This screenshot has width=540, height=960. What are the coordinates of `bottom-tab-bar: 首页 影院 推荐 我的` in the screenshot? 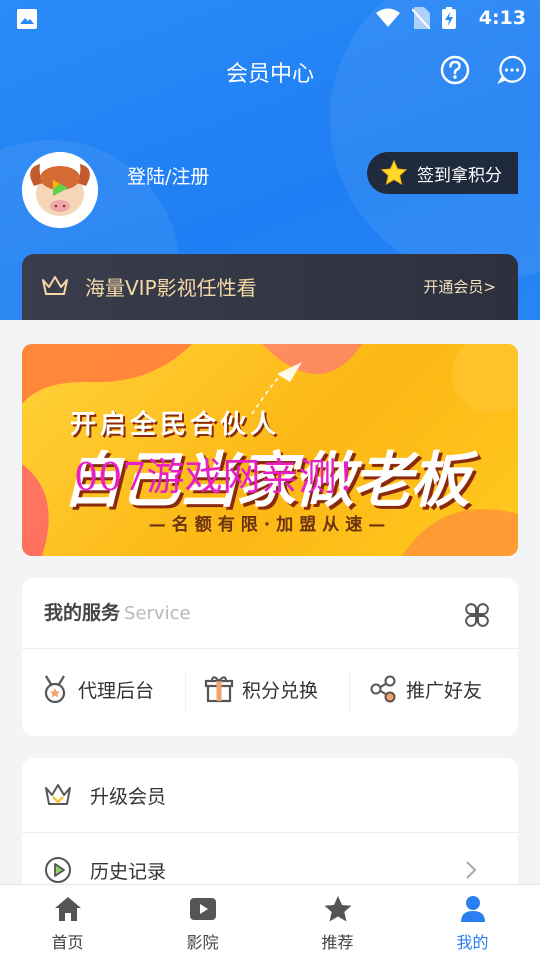 It's located at (270, 922).